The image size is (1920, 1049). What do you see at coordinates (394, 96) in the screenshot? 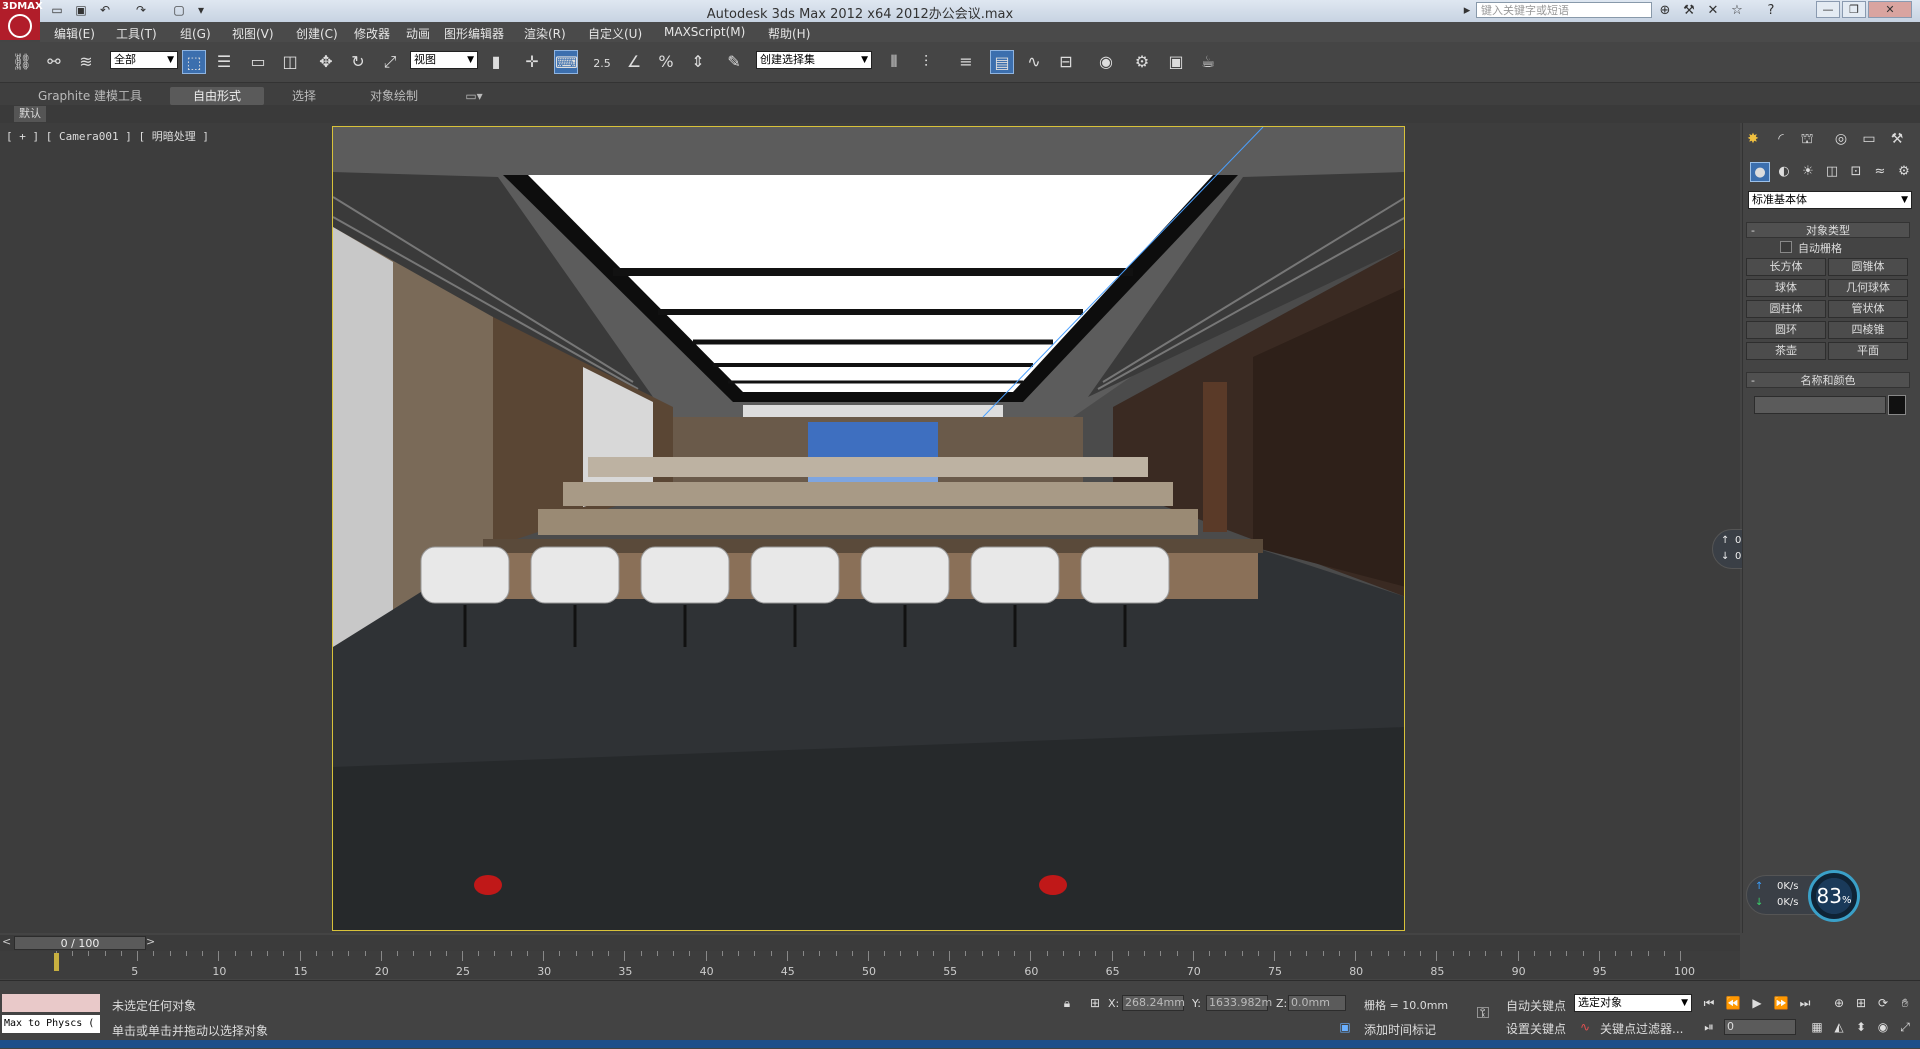
I see `tab-object-paint: 对象绘制` at bounding box center [394, 96].